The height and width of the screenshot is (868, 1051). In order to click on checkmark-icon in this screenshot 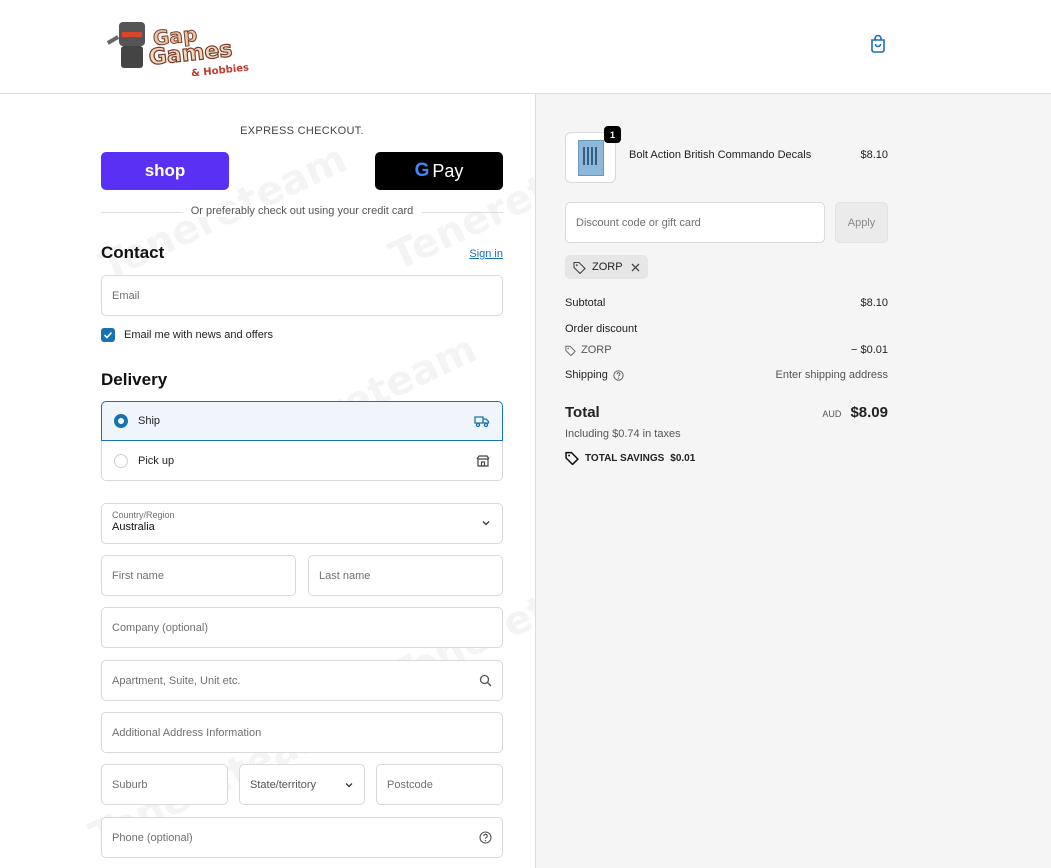, I will do `click(108, 335)`.